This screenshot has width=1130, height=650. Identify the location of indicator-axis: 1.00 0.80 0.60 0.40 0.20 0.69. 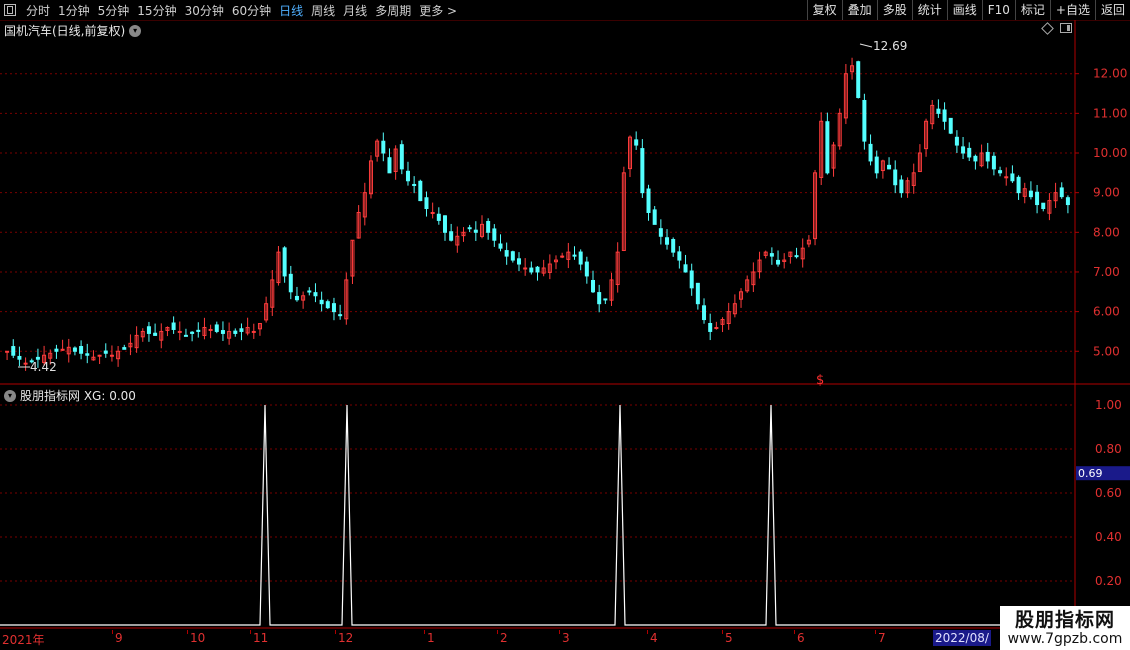
(1103, 493).